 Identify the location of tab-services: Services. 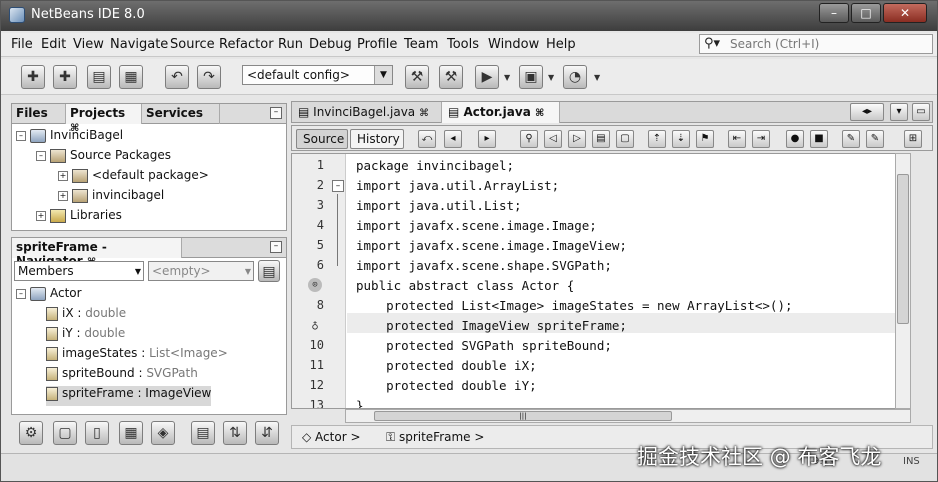
(181, 114).